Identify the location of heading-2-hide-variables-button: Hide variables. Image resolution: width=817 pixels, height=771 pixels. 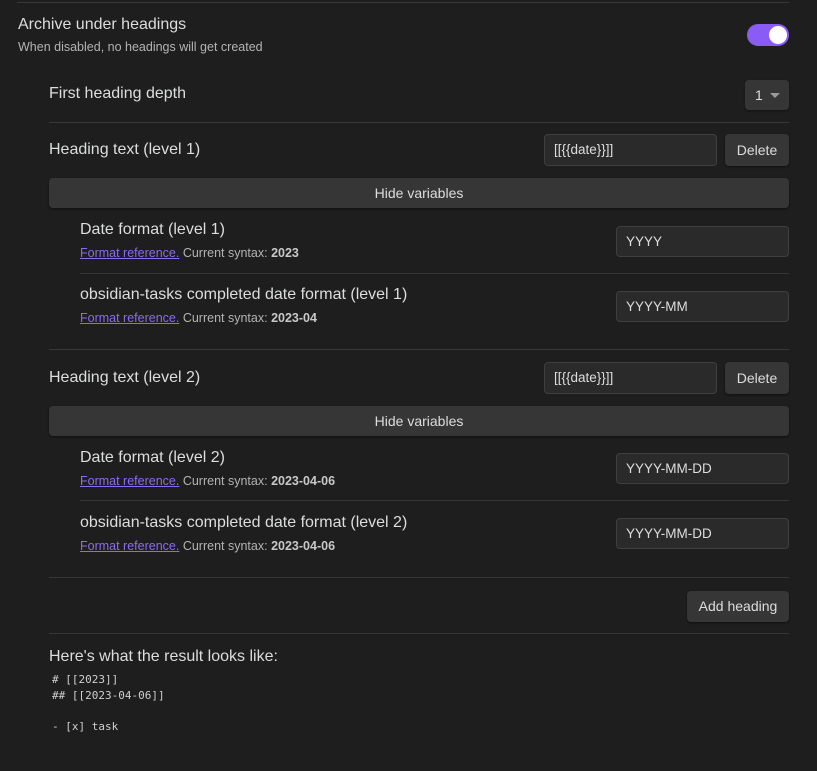
(419, 421).